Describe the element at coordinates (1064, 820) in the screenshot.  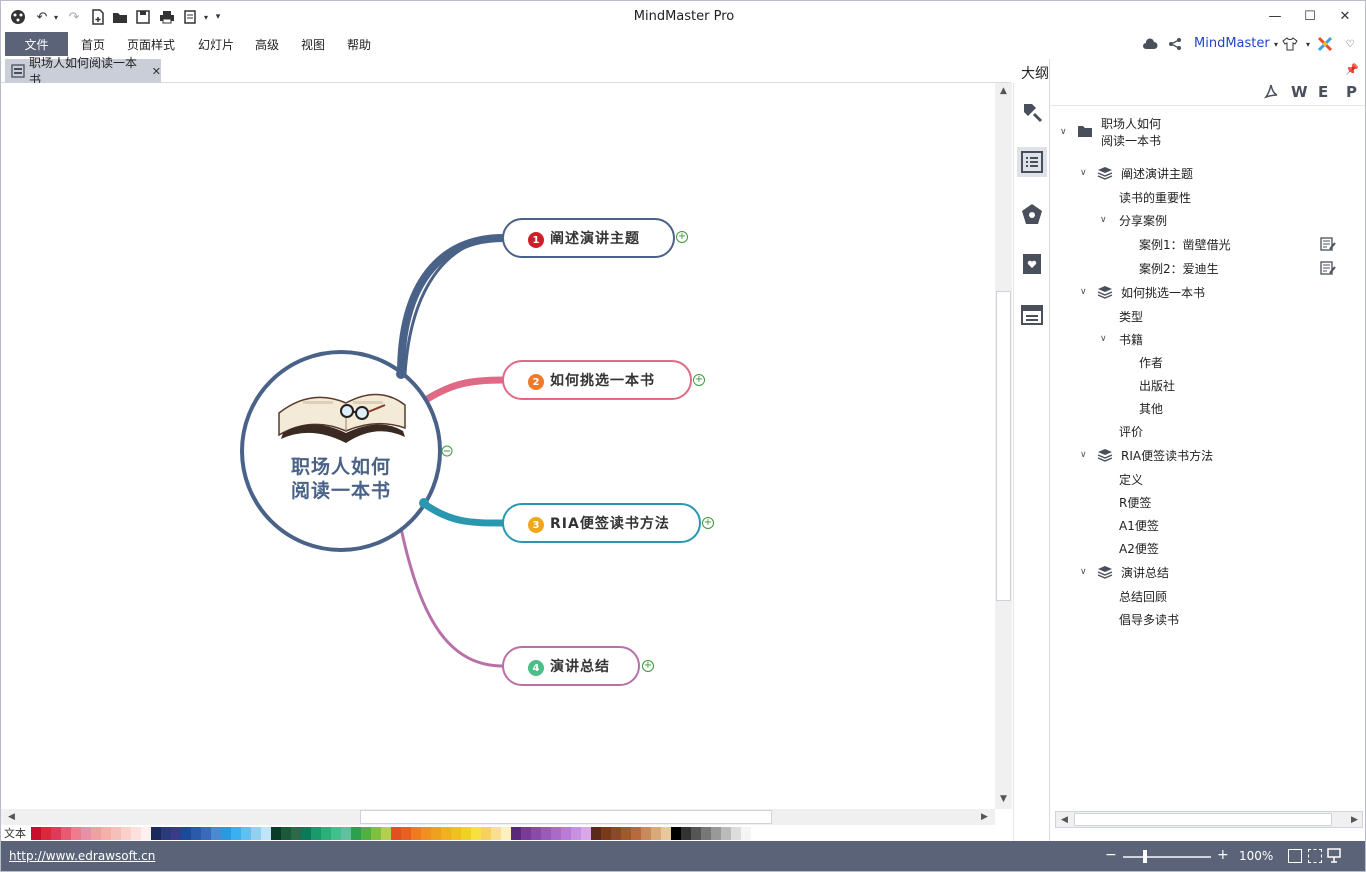
I see `outline-scroll-left-icon: ◀` at that location.